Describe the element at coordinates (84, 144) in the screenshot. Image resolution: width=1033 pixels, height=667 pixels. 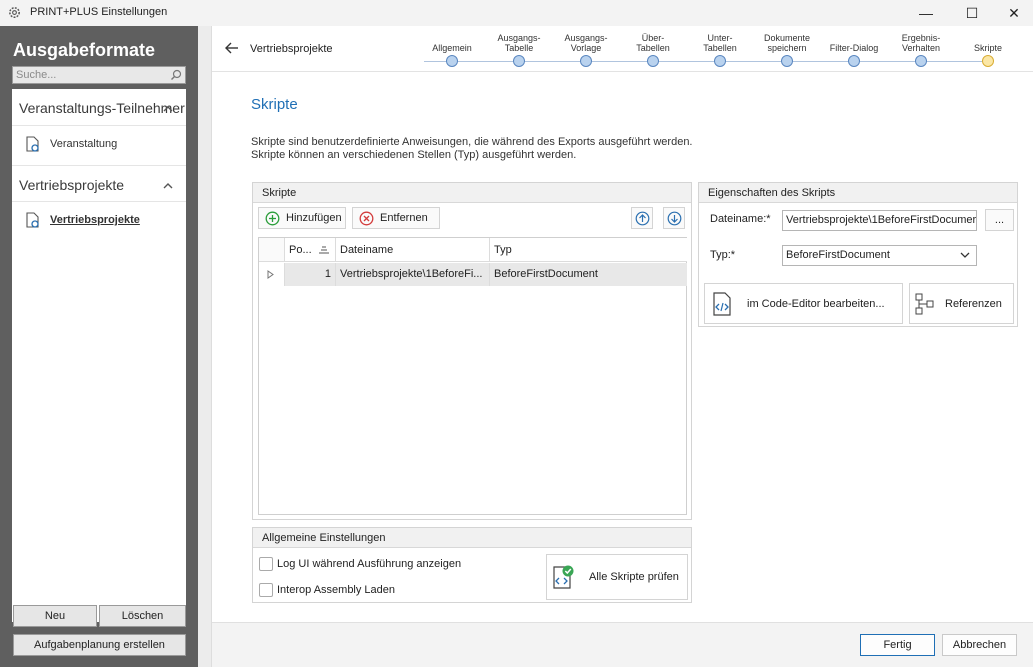
I see `sidebar-item-label: Veranstaltung` at that location.